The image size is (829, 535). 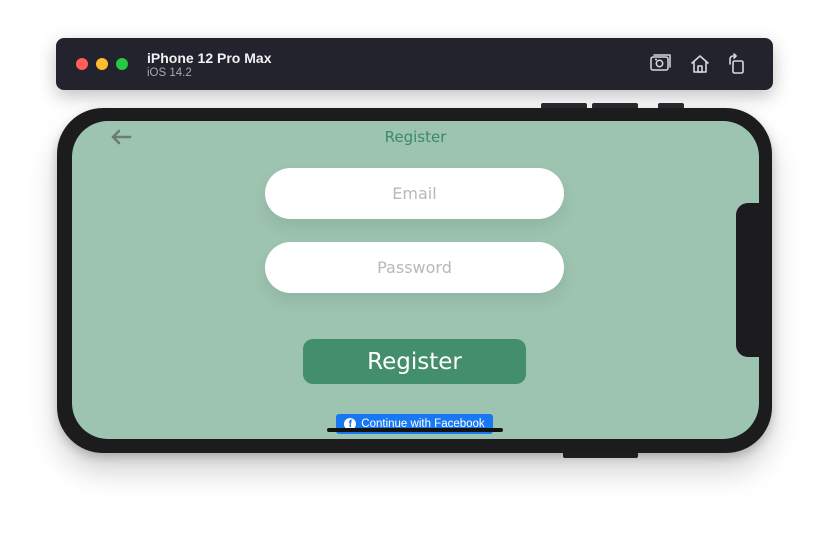 I want to click on close-window-button, so click(x=82, y=64).